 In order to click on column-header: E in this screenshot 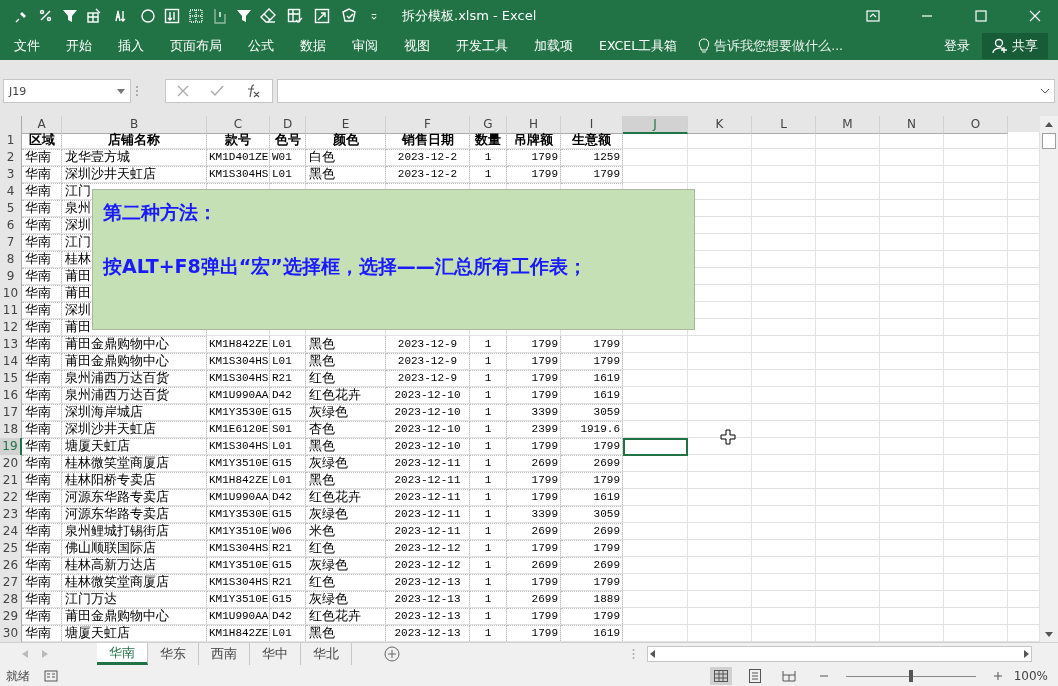, I will do `click(346, 125)`.